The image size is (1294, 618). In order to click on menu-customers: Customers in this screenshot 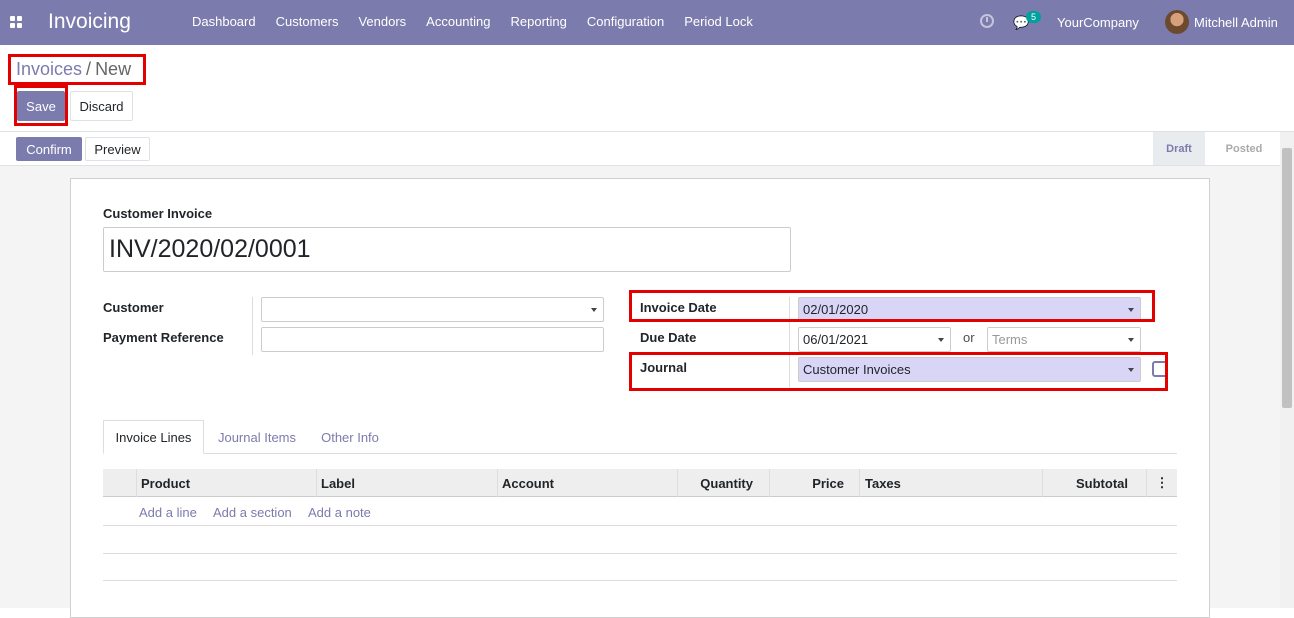, I will do `click(307, 21)`.